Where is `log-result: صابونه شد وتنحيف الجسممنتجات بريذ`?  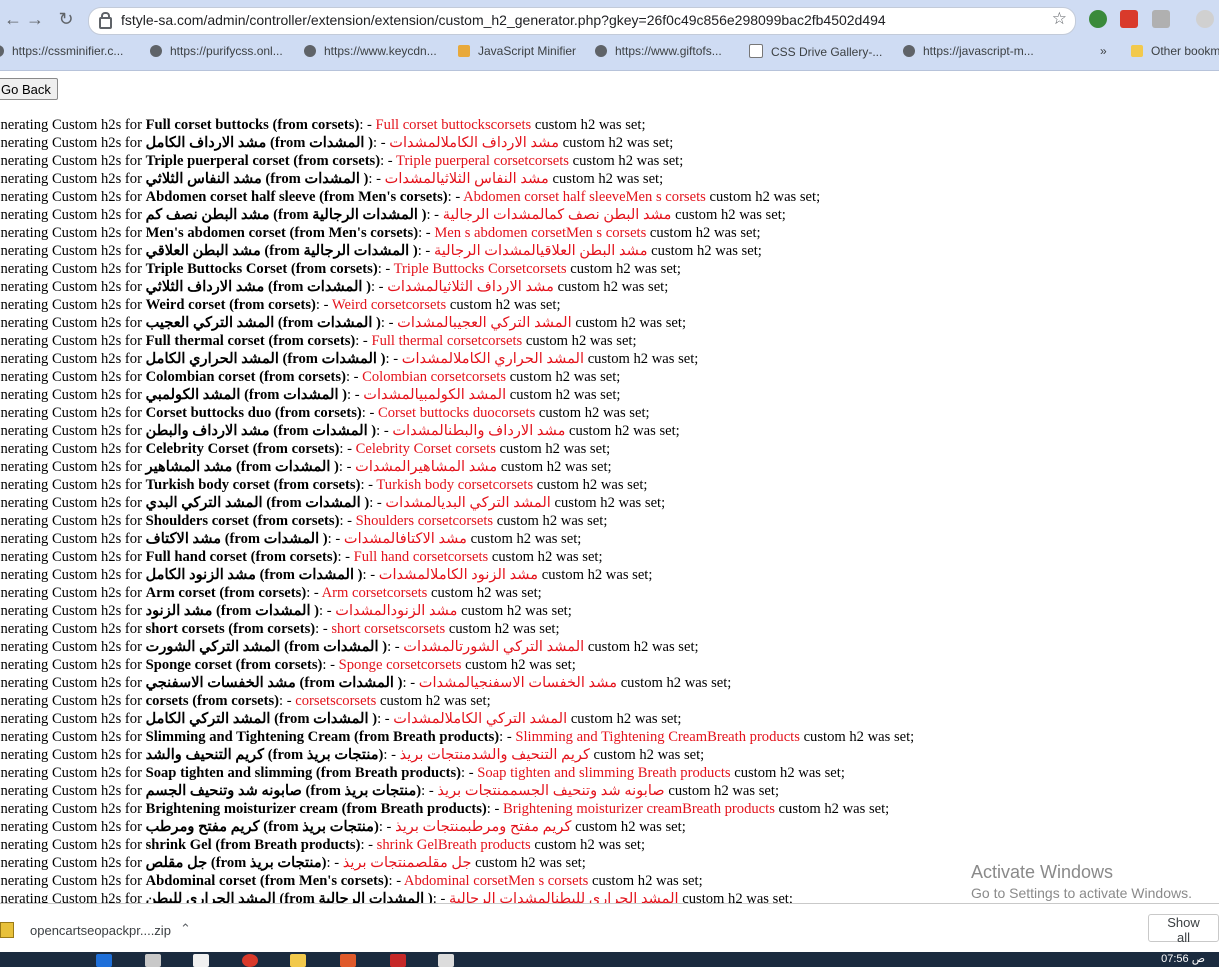
log-result: صابونه شد وتنحيف الجسممنتجات بريذ is located at coordinates (551, 791).